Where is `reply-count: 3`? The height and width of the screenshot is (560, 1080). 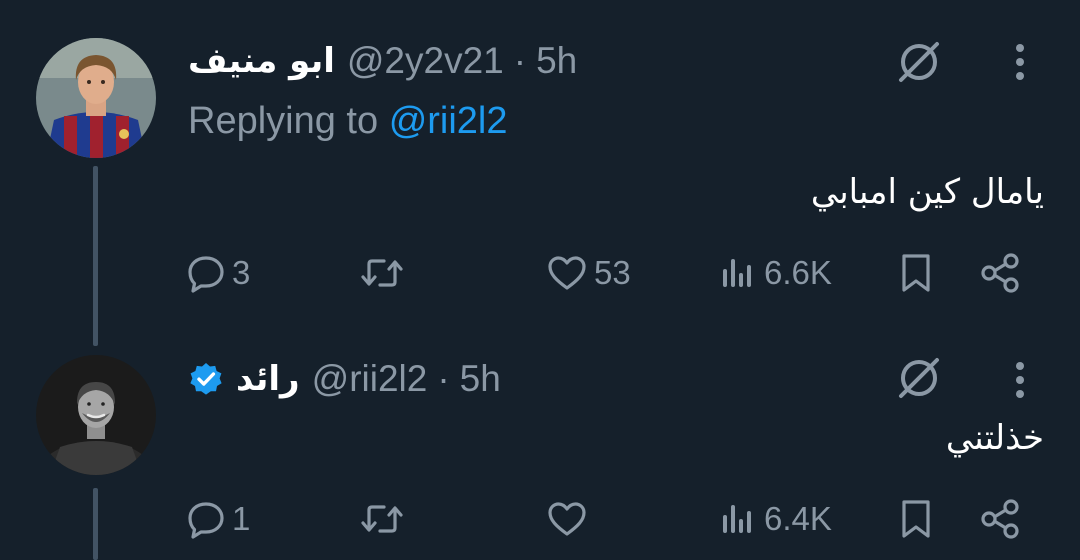 reply-count: 3 is located at coordinates (241, 272).